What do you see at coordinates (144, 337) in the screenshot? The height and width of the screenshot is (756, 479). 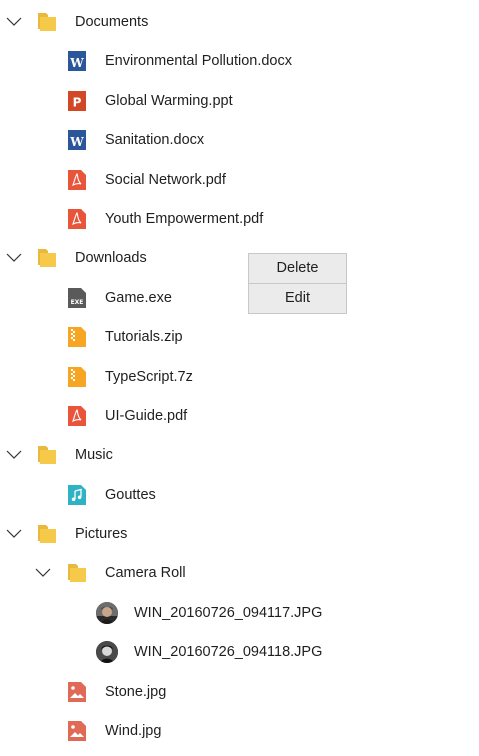 I see `file-label: Tutorials.zip` at bounding box center [144, 337].